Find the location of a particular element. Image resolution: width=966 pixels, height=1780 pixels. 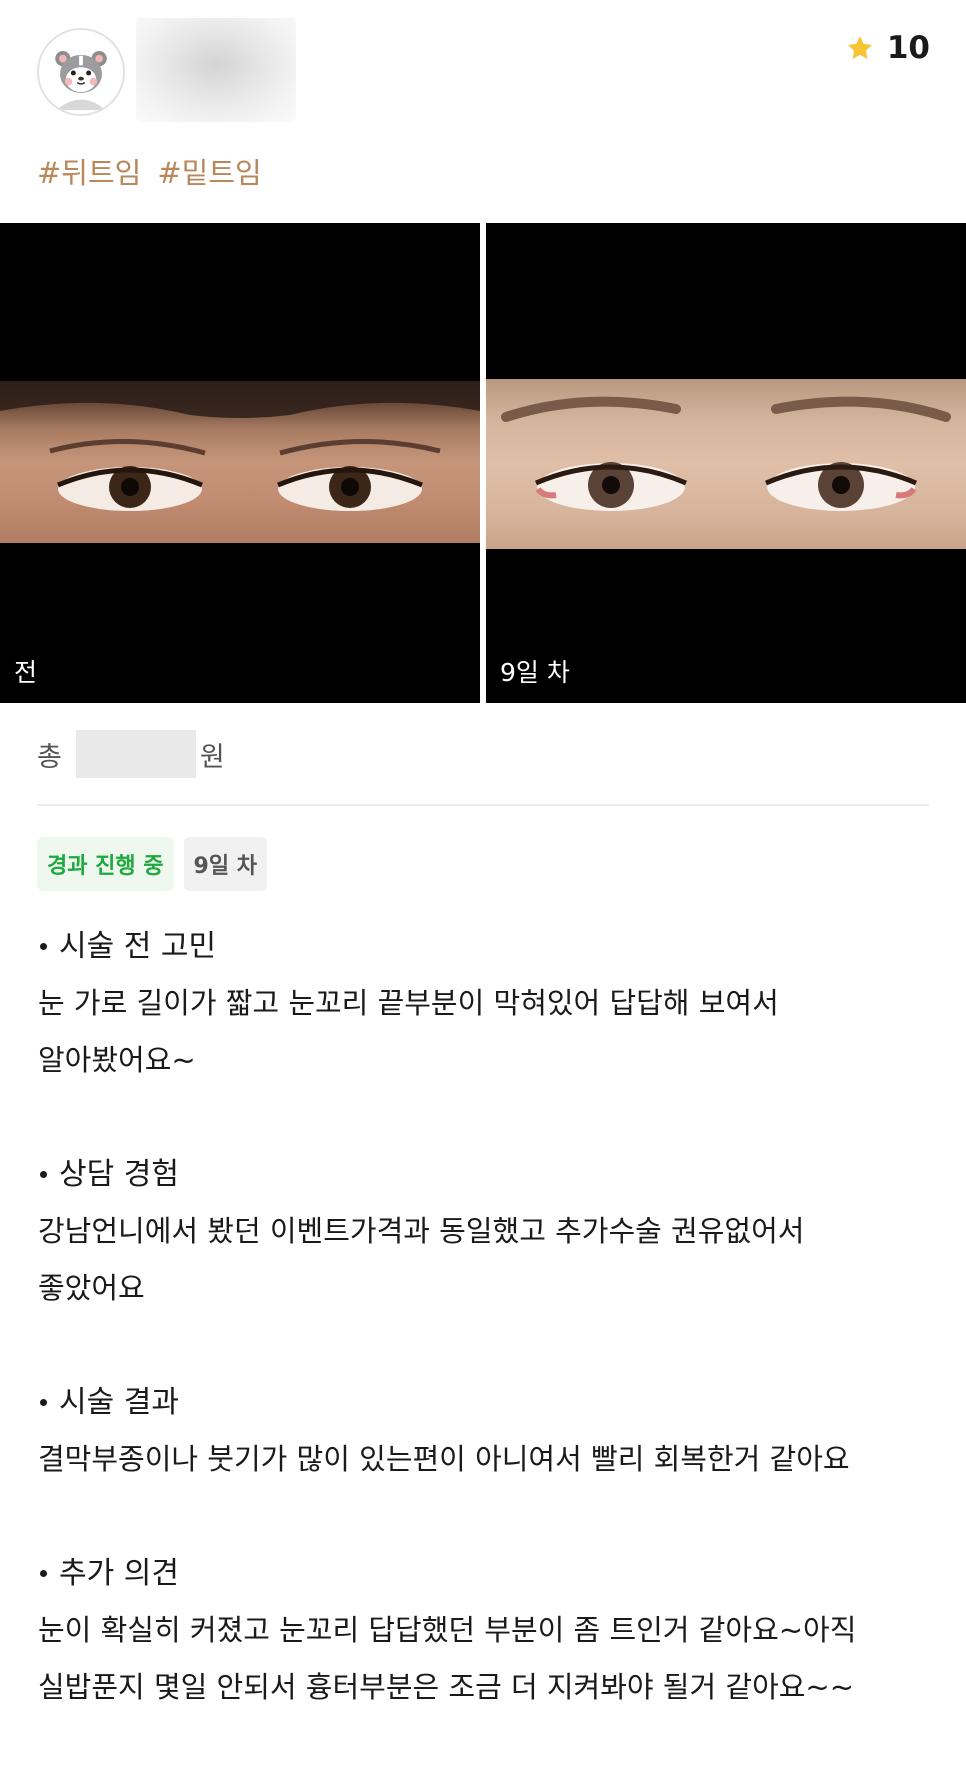

after-eye-region is located at coordinates (726, 464).